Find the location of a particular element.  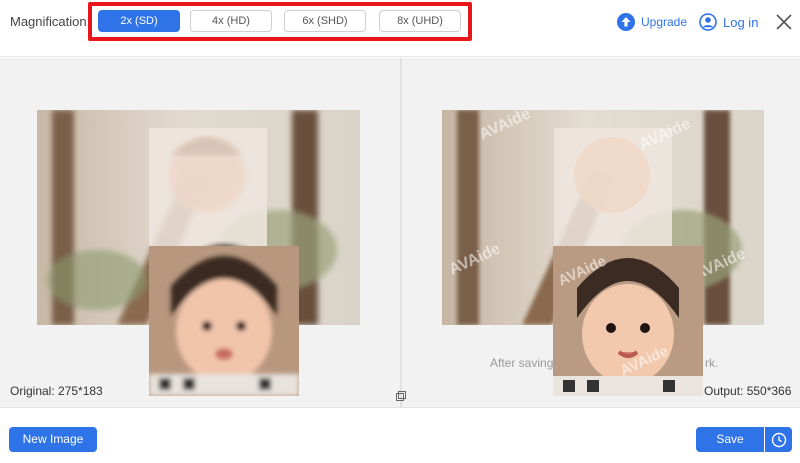

compare-icon is located at coordinates (401, 394).